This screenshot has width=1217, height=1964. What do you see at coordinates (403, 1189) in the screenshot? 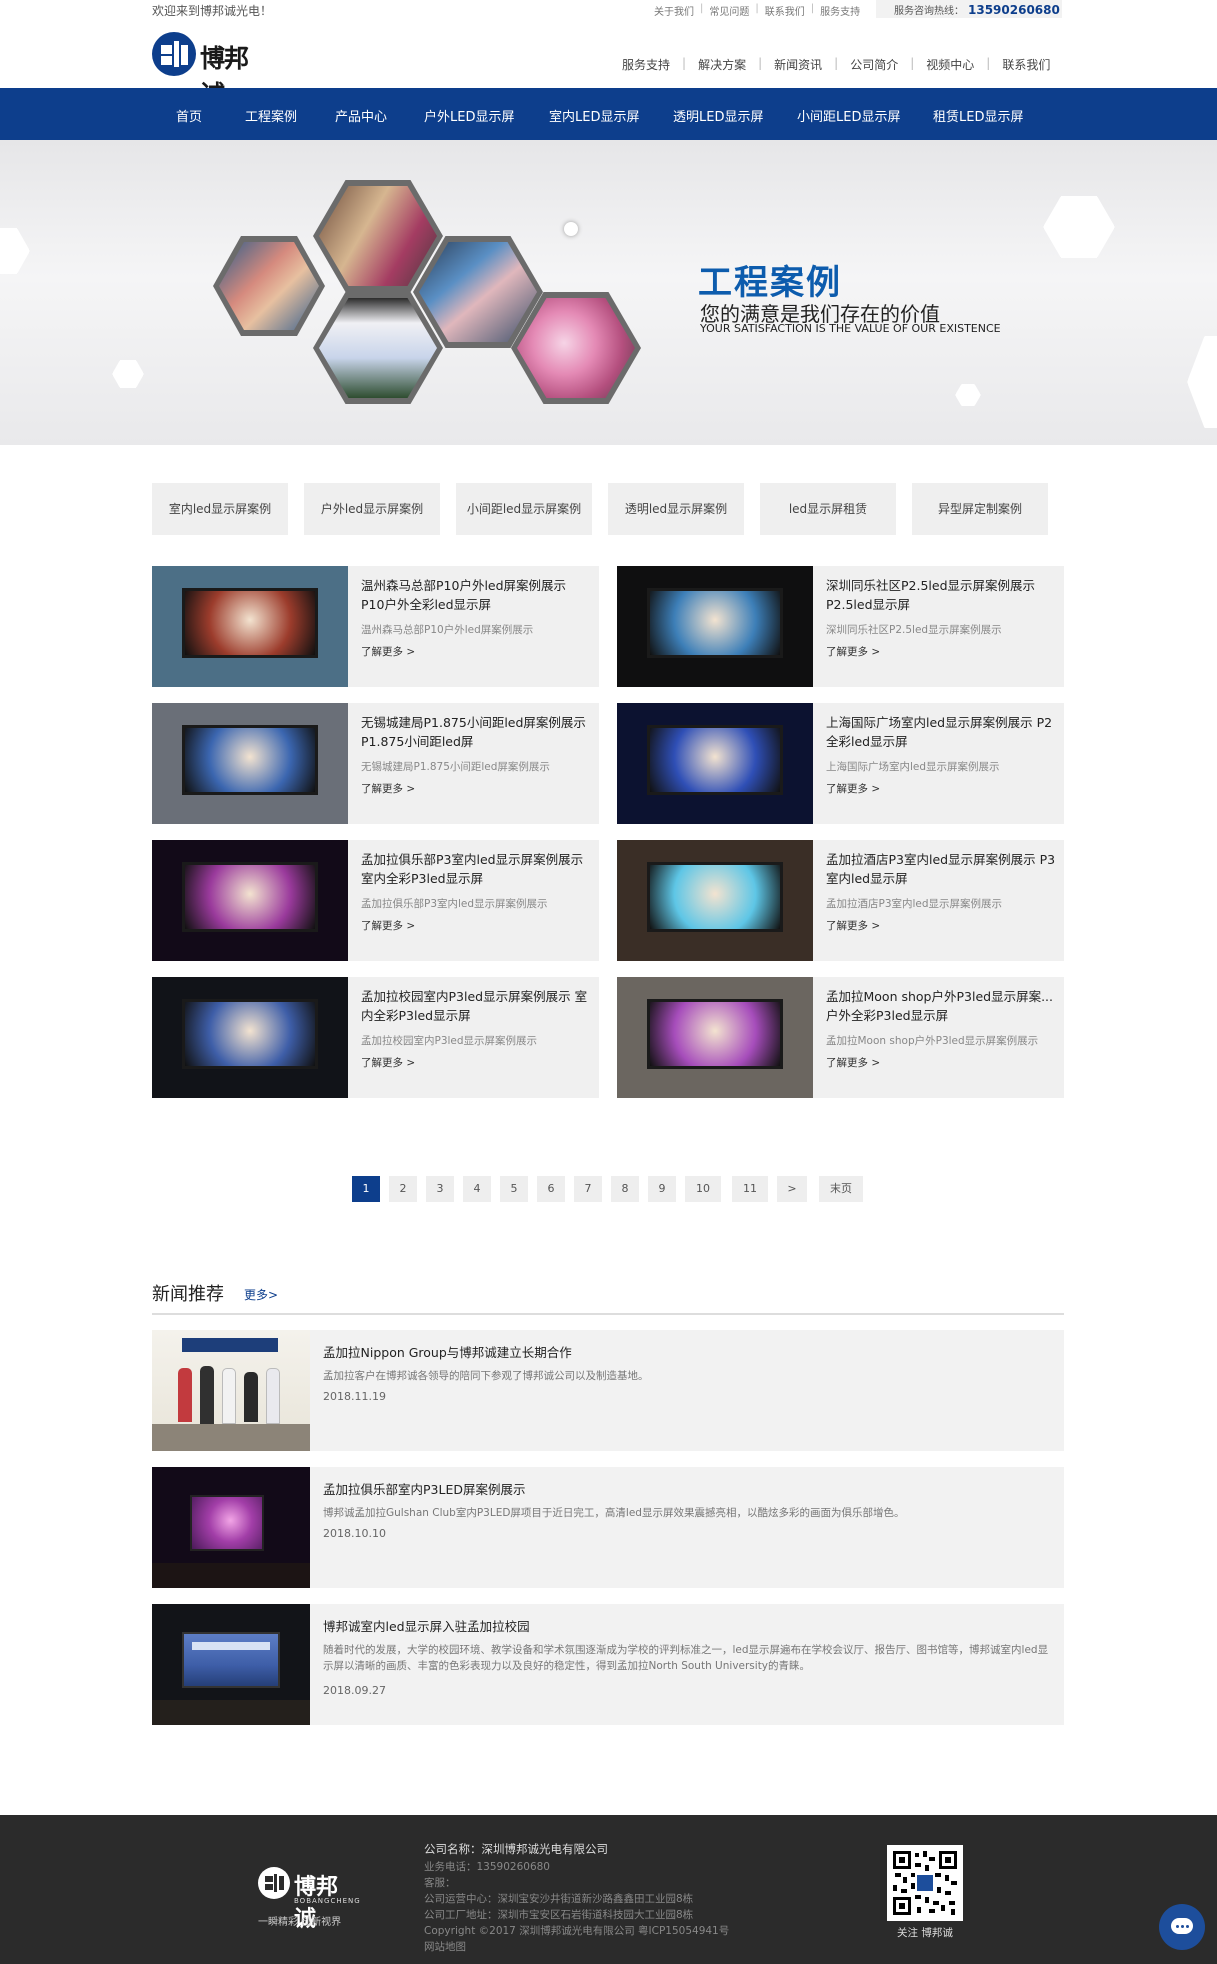
I see `page-link: 2` at bounding box center [403, 1189].